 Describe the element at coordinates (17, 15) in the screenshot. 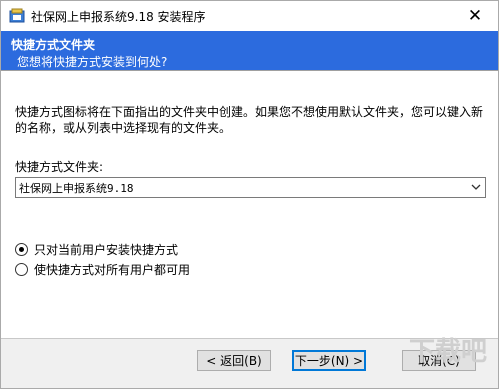

I see `installer-icon` at that location.